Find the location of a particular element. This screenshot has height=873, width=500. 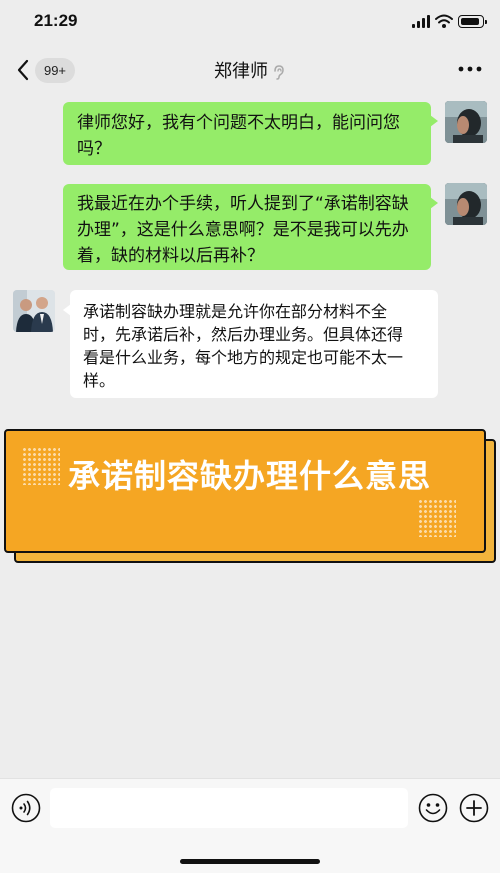

more-options-icon is located at coordinates (470, 69).